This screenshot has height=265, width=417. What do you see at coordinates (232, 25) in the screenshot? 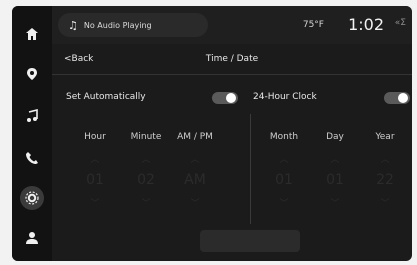
I see `status-bar: ♫ No Audio Playing 75°F 1:02 «Σ` at bounding box center [232, 25].